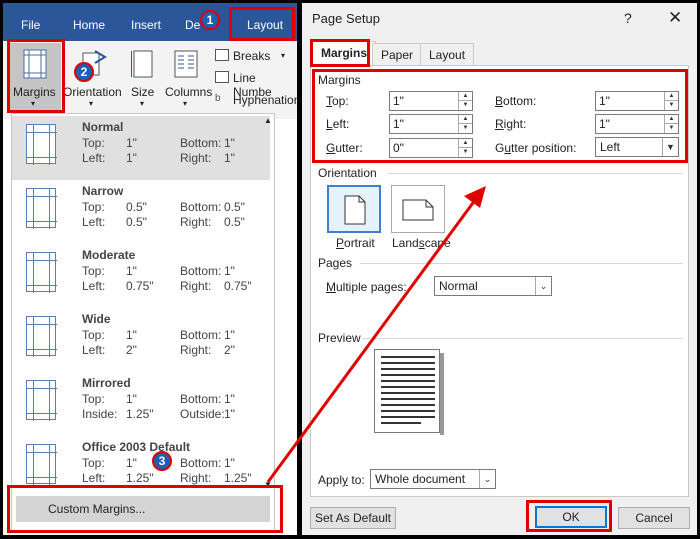 The image size is (700, 539). I want to click on columns-button: Columns ▾, so click(187, 78).